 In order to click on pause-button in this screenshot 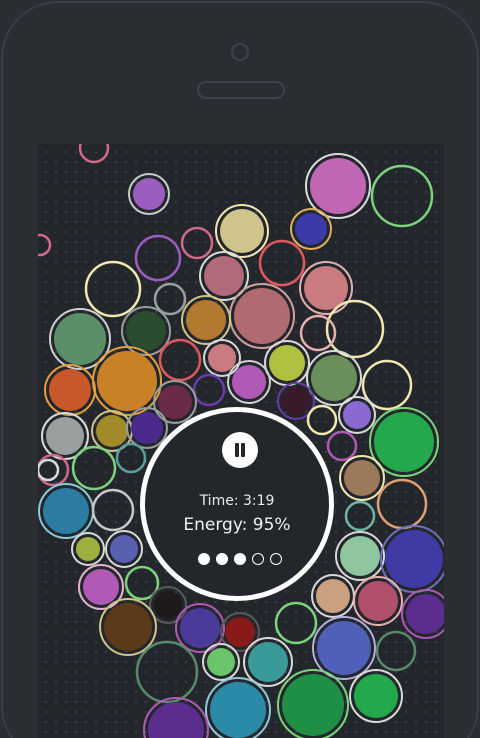, I will do `click(240, 450)`.